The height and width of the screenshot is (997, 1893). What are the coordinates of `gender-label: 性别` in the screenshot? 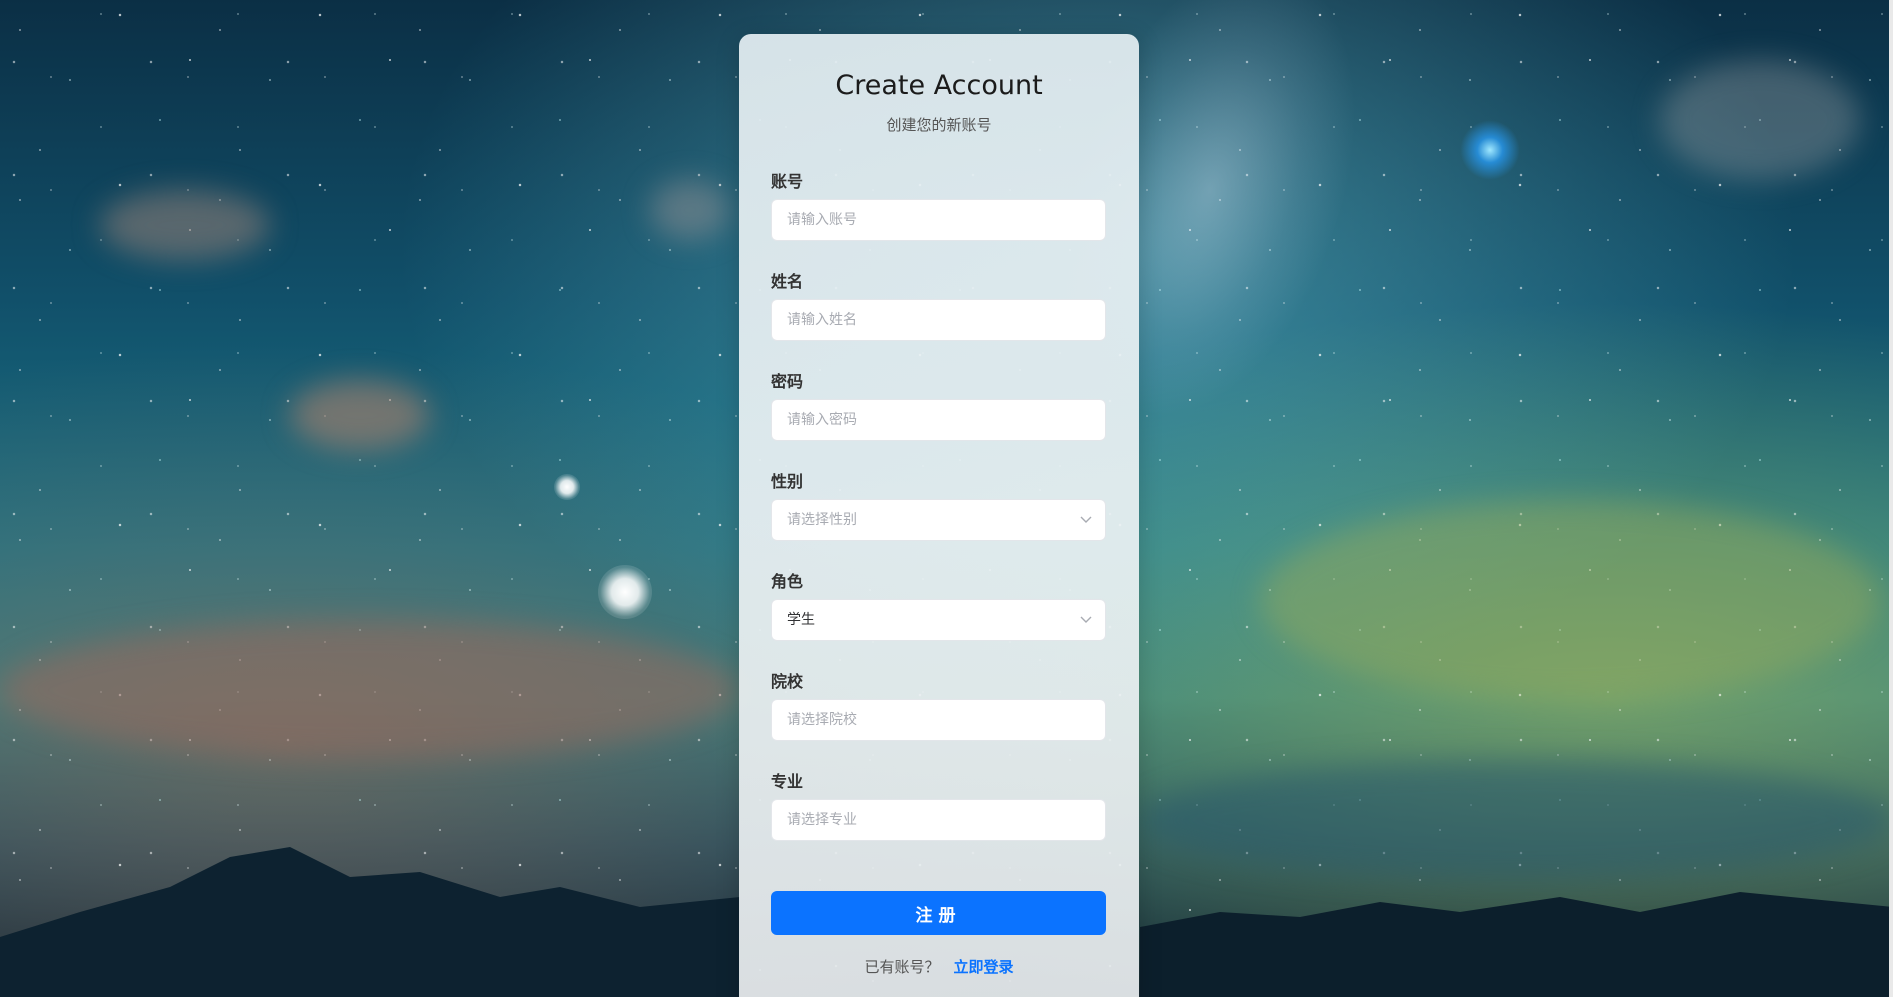 It's located at (787, 481).